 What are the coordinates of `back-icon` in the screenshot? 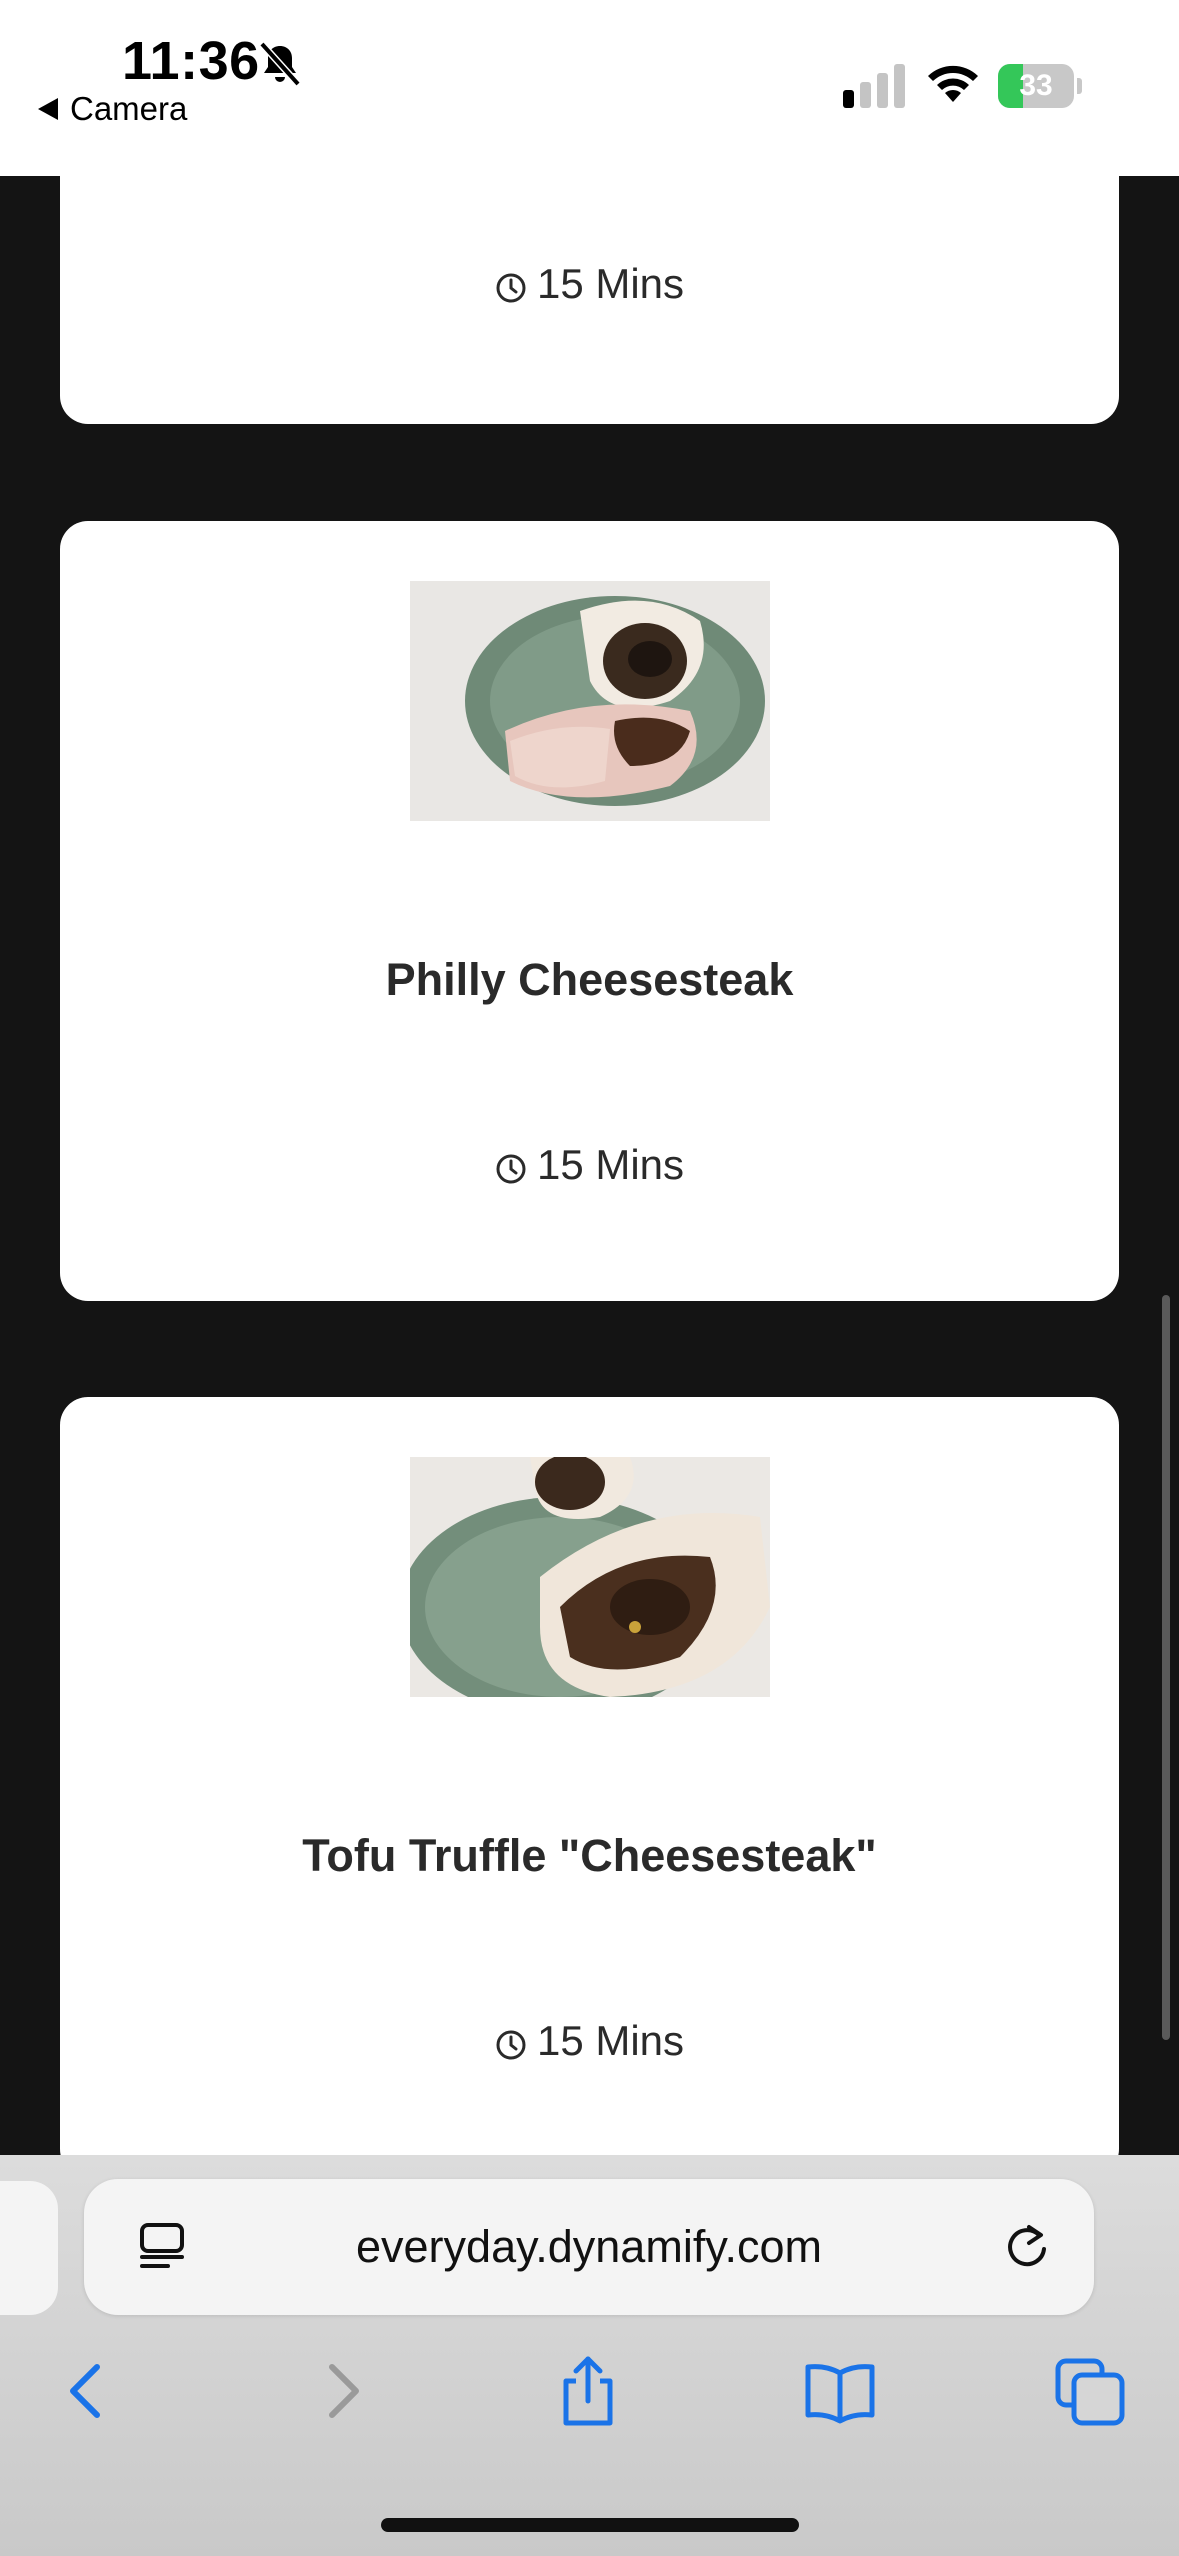 It's located at (87, 2391).